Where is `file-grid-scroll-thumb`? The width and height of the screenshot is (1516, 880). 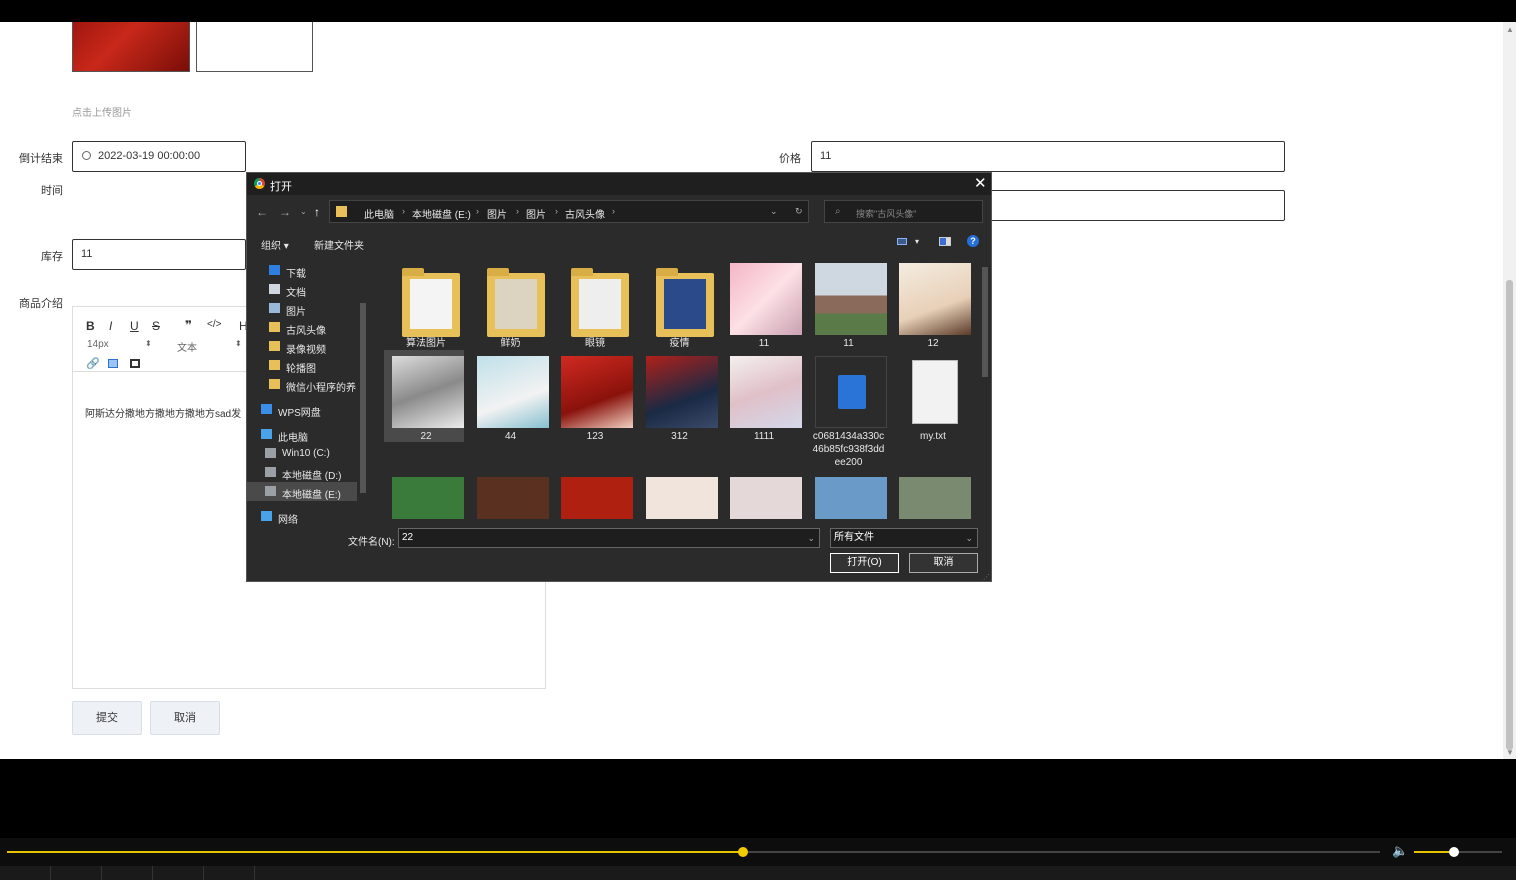
file-grid-scroll-thumb is located at coordinates (985, 322).